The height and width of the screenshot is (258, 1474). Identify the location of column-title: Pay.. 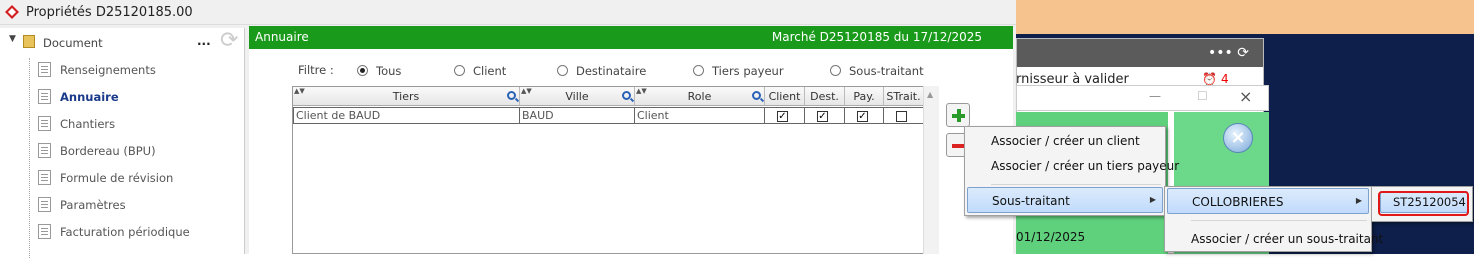
(864, 96).